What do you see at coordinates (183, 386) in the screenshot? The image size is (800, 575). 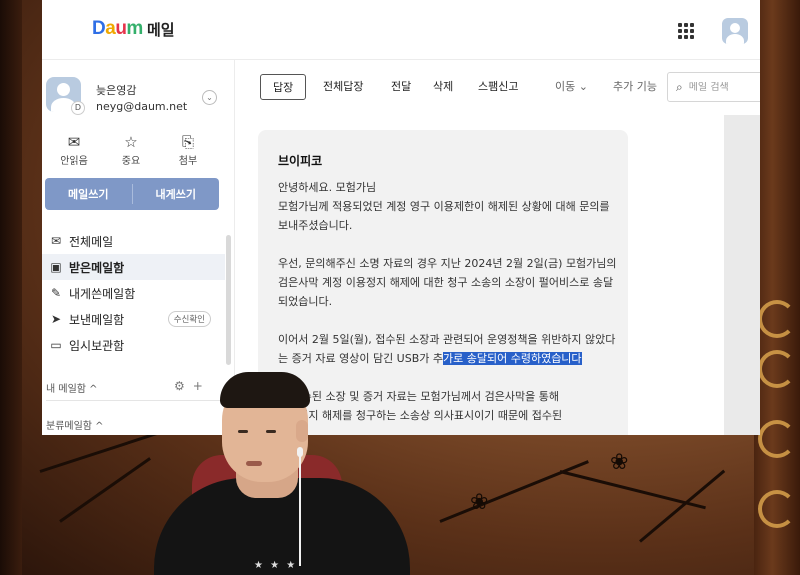 I see `gear-icon: ⚙` at bounding box center [183, 386].